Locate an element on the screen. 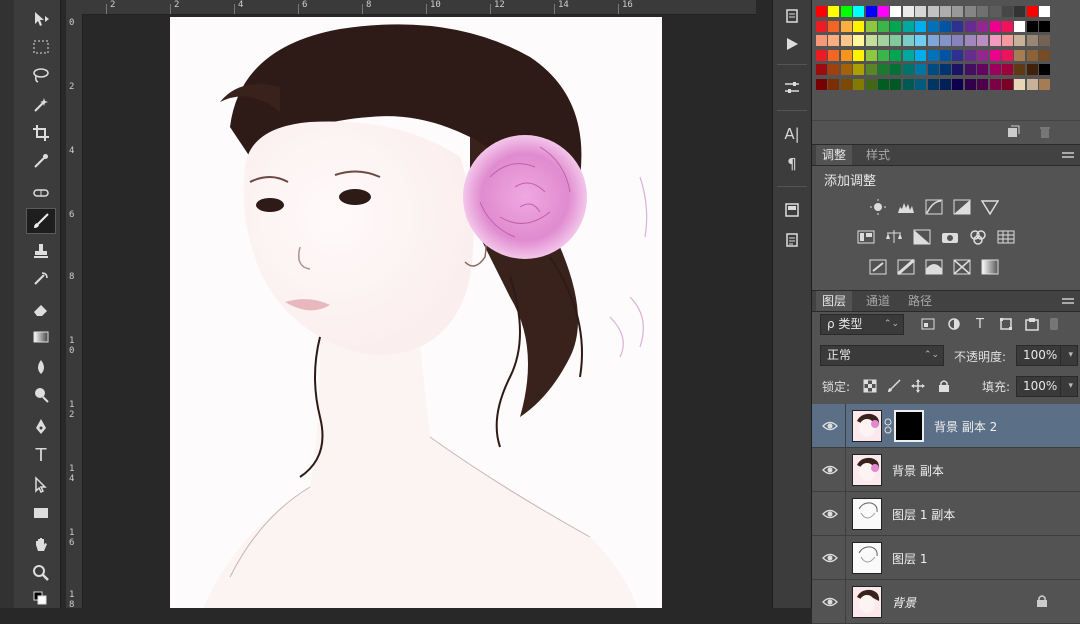  brightness-adjust-button is located at coordinates (878, 207).